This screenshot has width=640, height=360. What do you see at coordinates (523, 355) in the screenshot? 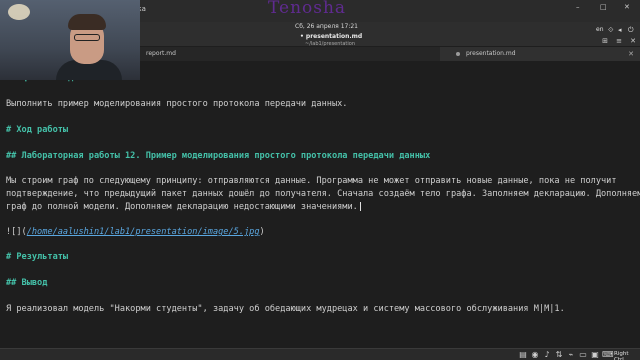
I see `hard-disk-icon: ▤` at bounding box center [523, 355].